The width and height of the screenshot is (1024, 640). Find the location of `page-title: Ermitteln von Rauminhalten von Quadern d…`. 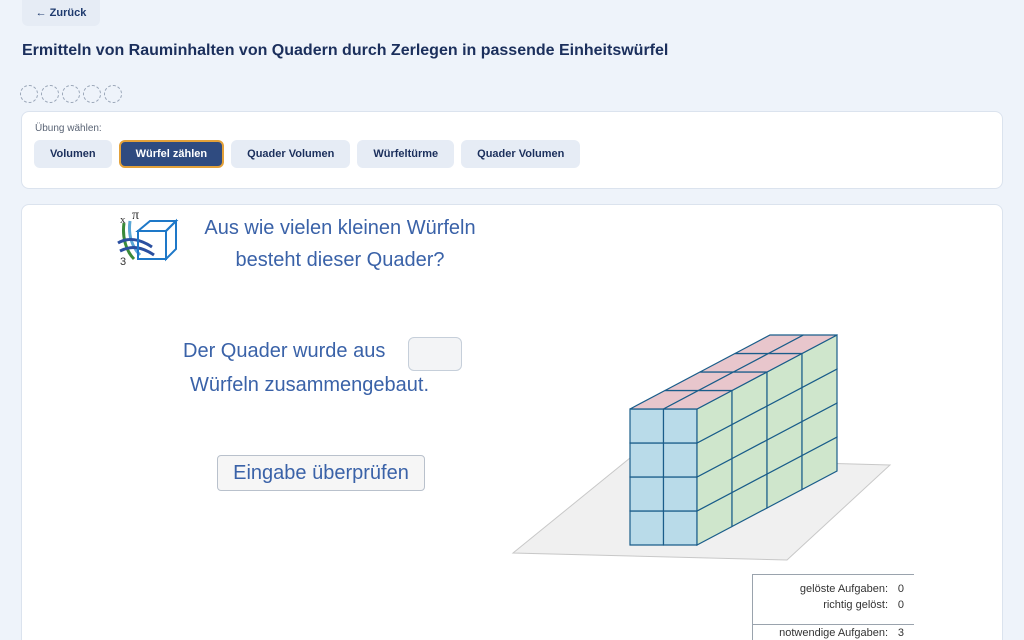

page-title: Ermitteln von Rauminhalten von Quadern d… is located at coordinates (345, 50).